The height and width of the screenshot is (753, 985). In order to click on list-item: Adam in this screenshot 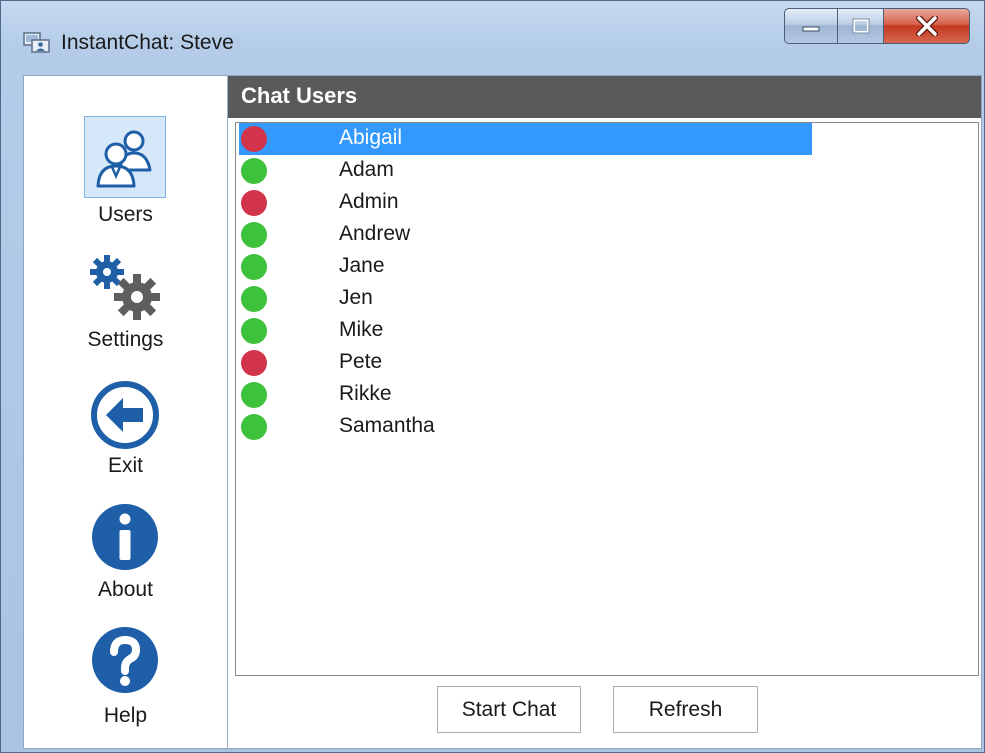, I will do `click(525, 171)`.